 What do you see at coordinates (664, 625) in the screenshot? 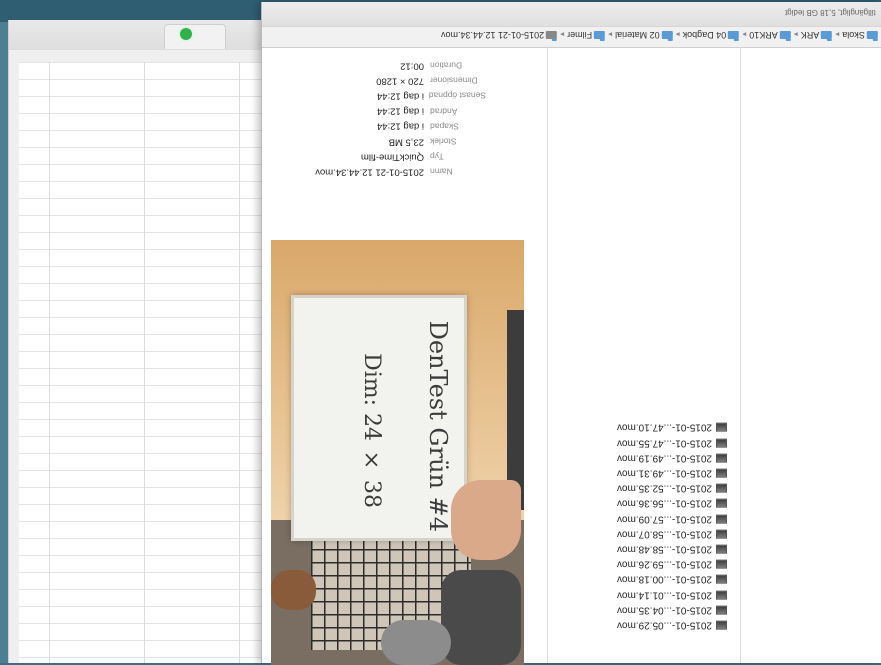
I see `list-item-label: 2015-01-...05.29.mov` at bounding box center [664, 625].